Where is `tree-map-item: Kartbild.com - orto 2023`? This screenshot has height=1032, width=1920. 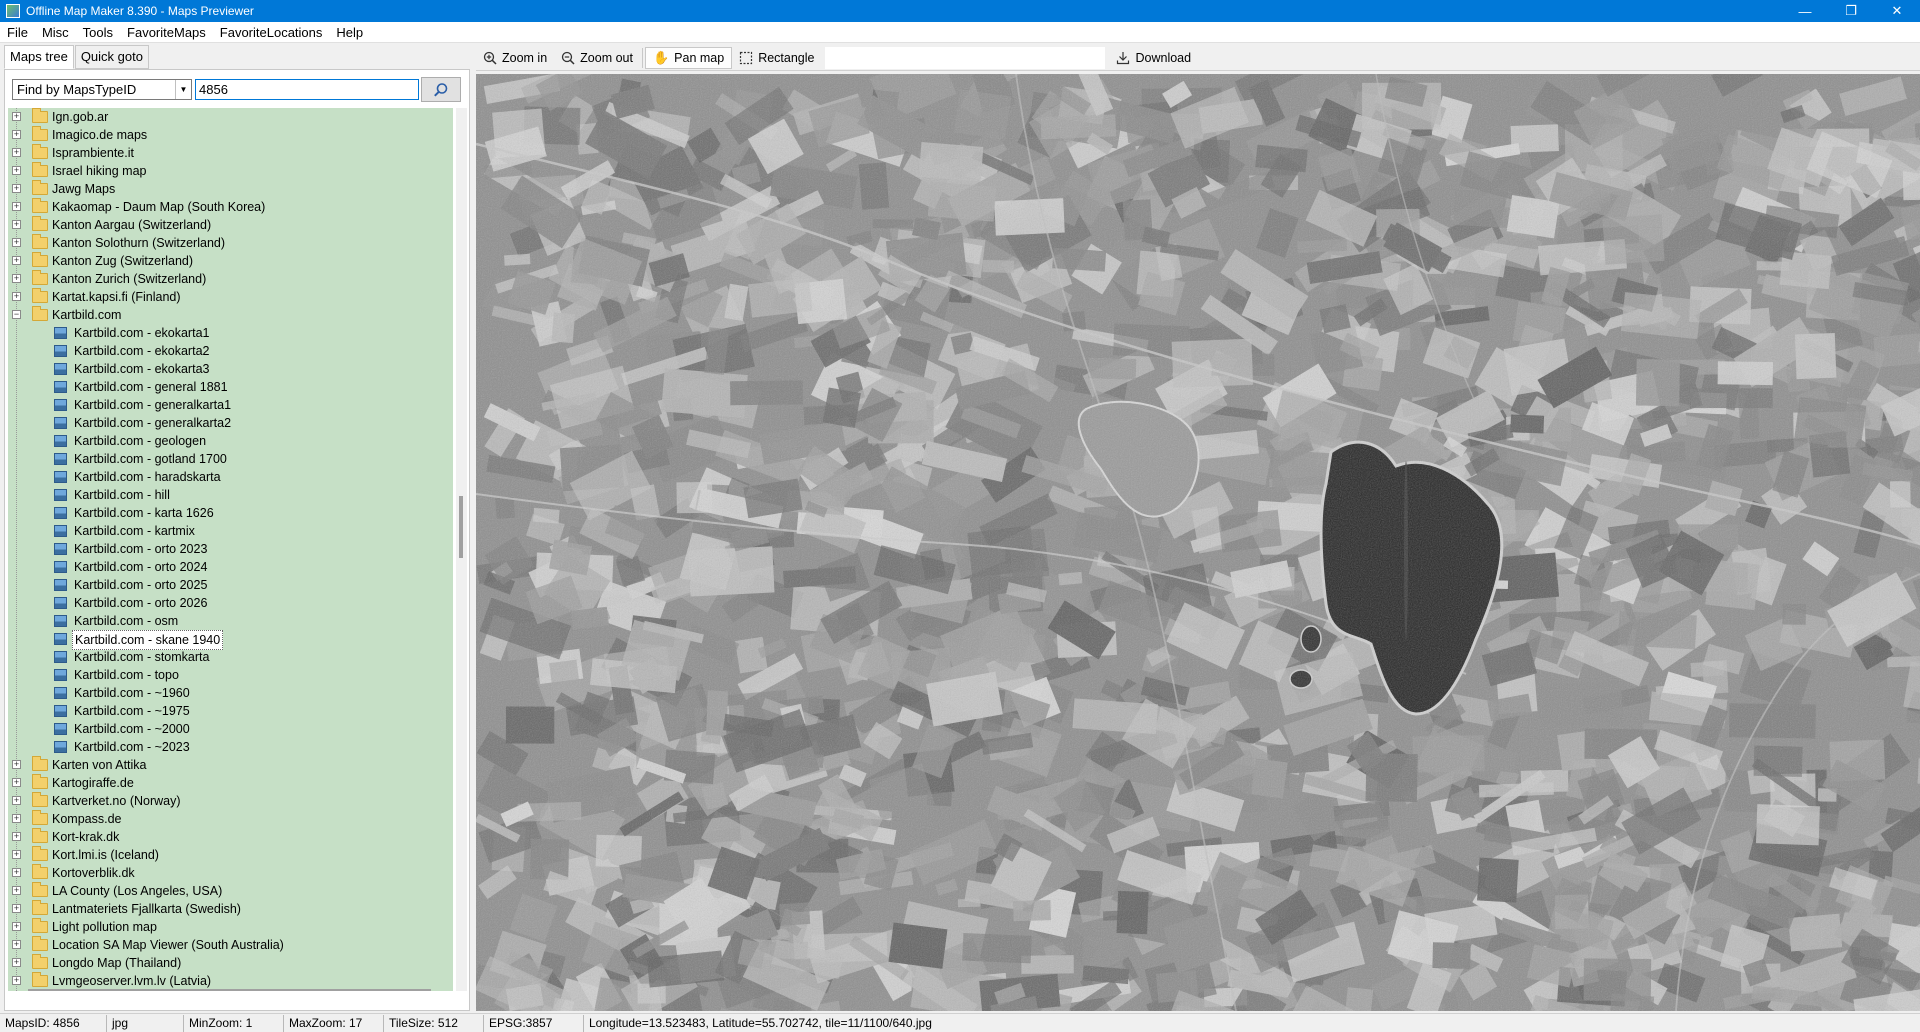 tree-map-item: Kartbild.com - orto 2023 is located at coordinates (230, 549).